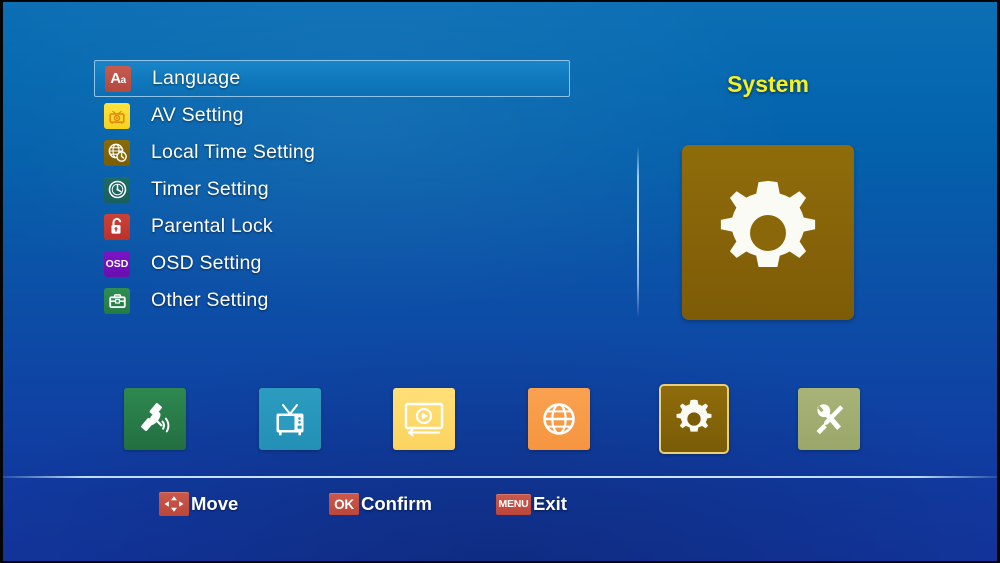 The height and width of the screenshot is (563, 1000). Describe the element at coordinates (344, 504) in the screenshot. I see `ok-key-icon: OK` at that location.